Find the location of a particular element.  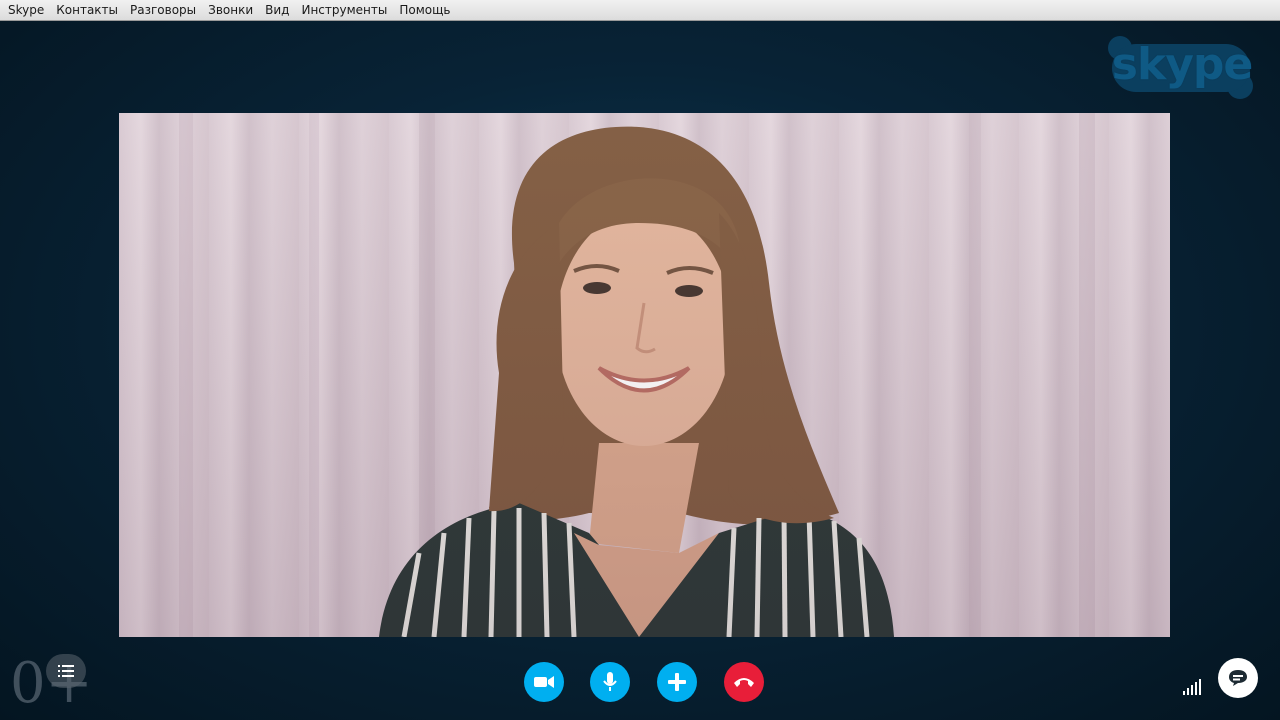

chat-button is located at coordinates (1238, 678).